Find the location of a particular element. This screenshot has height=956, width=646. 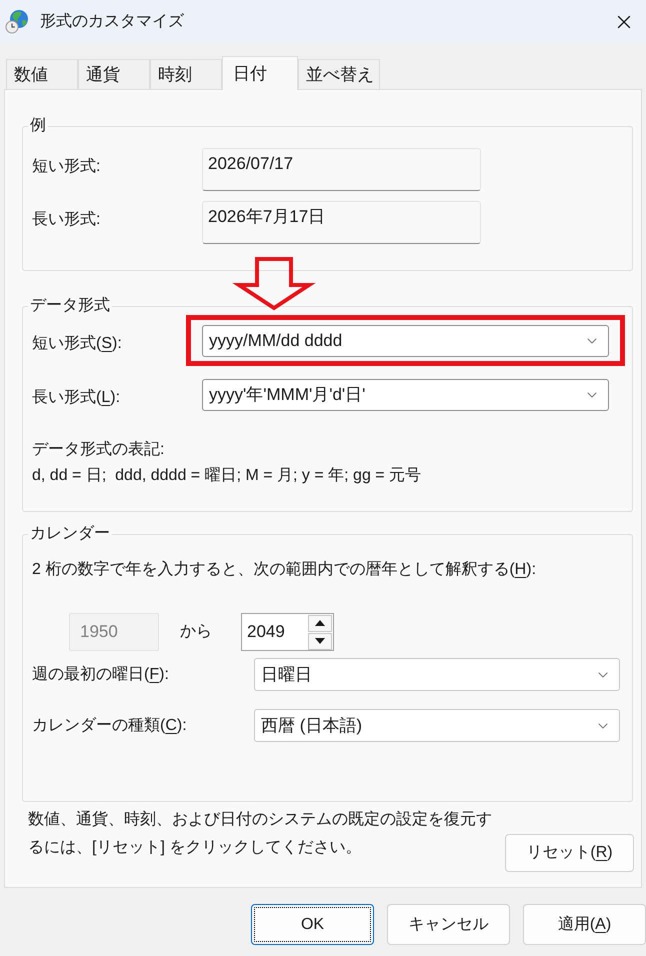

tab: 時刻 is located at coordinates (186, 74).